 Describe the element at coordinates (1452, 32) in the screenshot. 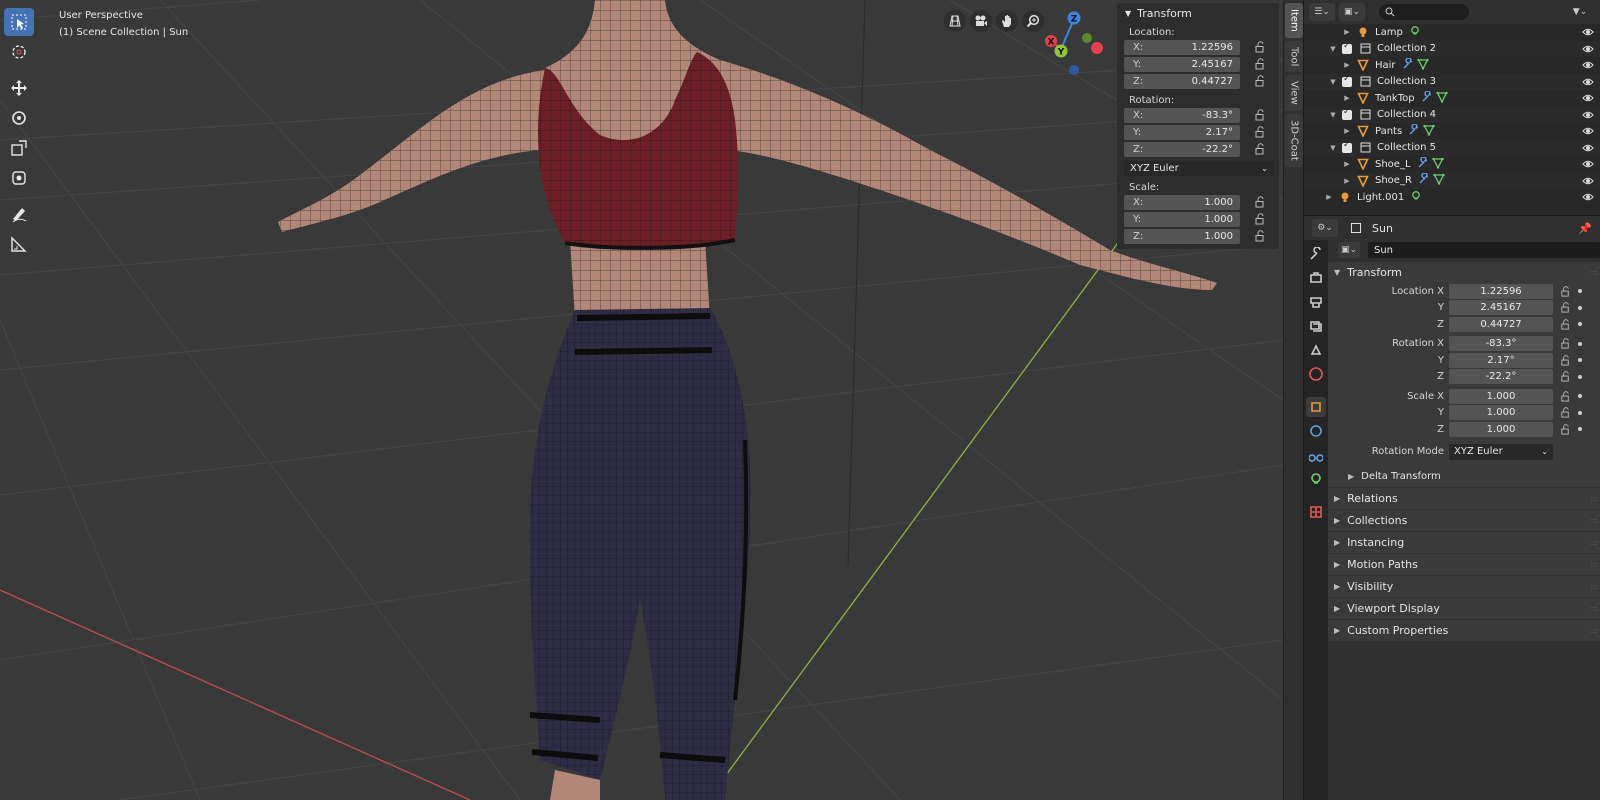

I see `outliner-row-lamp: ▶ Lamp` at that location.